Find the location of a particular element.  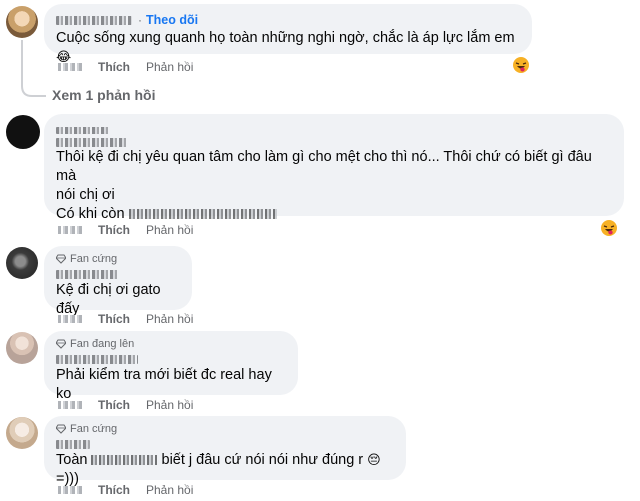

pensive-emoji-icon: 😔 is located at coordinates (374, 460).